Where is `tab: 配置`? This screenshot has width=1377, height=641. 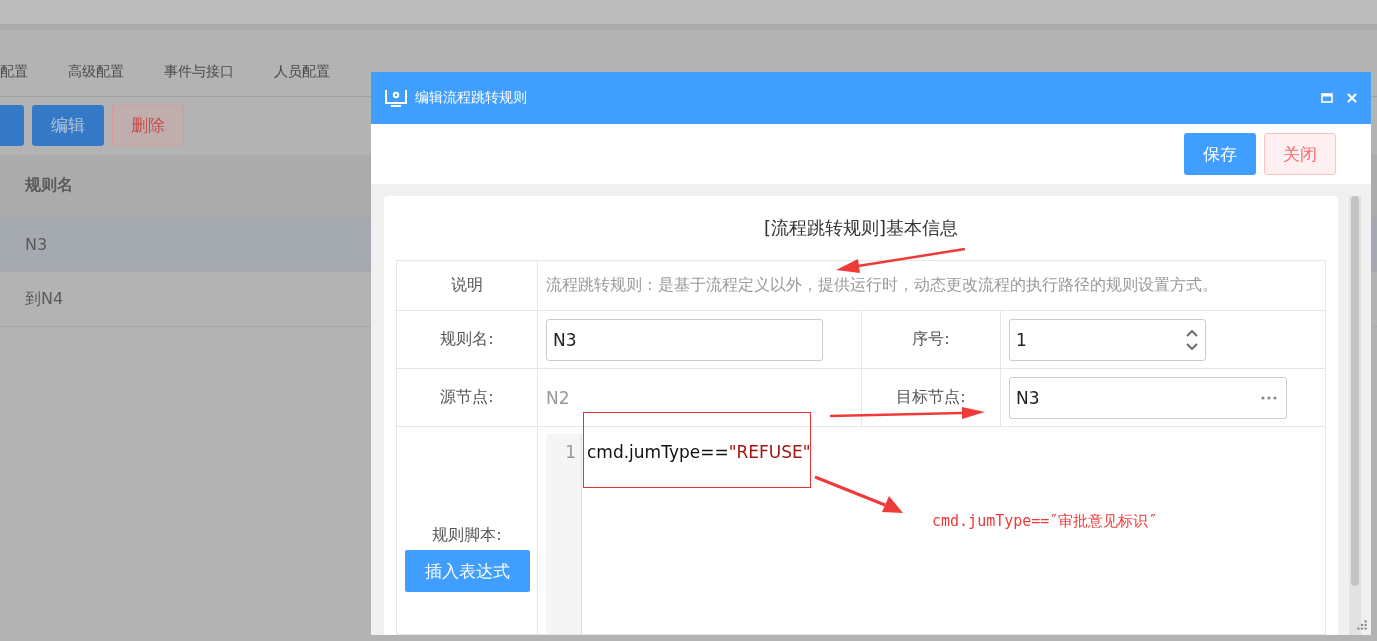
tab: 配置 is located at coordinates (24, 72).